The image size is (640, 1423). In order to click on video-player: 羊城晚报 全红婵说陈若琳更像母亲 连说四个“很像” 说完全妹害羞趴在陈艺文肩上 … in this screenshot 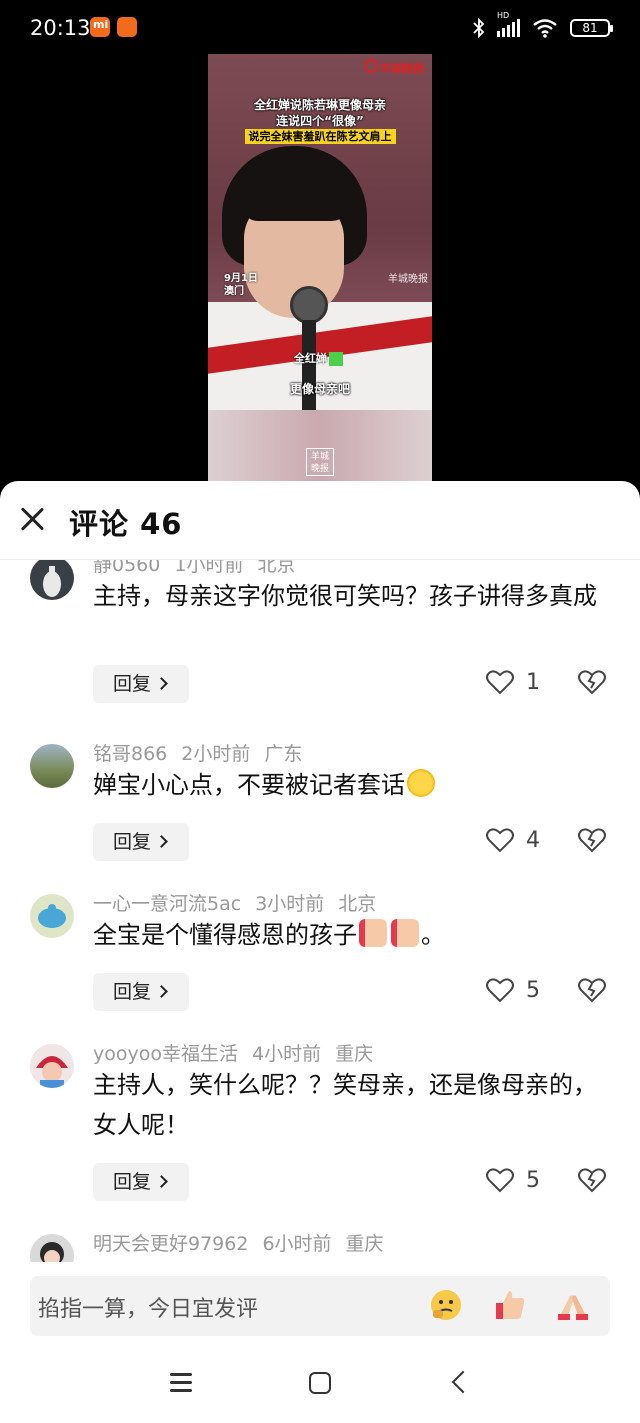, I will do `click(320, 268)`.